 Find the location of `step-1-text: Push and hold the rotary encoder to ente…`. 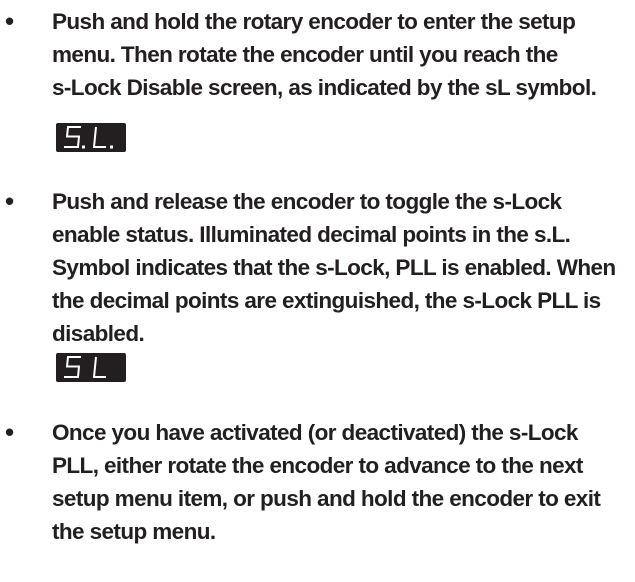

step-1-text: Push and hold the rotary encoder to ente… is located at coordinates (324, 54).